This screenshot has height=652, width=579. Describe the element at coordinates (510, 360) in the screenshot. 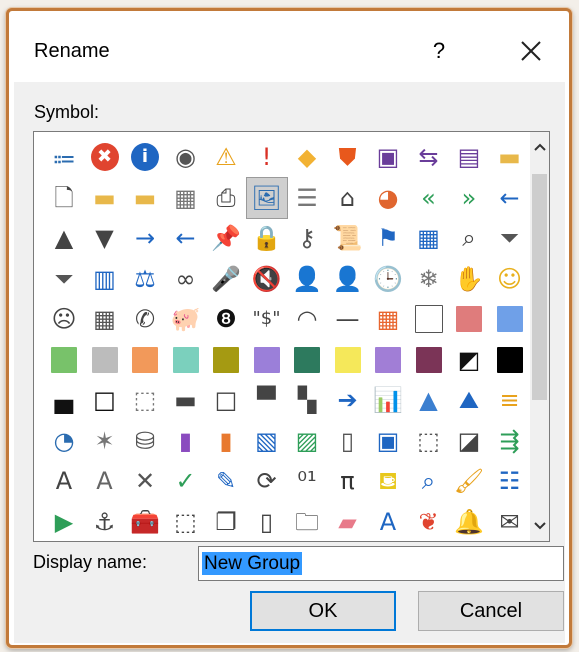

I see `black-square-icon` at that location.